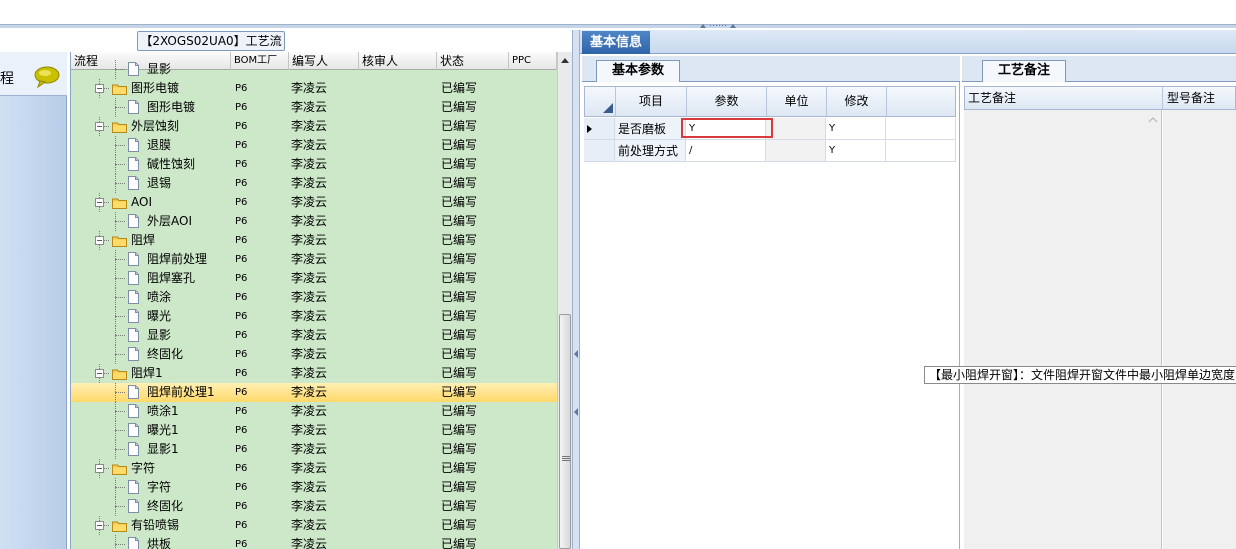 This screenshot has height=549, width=1236. I want to click on tree-item-row: 显影, so click(314, 69).